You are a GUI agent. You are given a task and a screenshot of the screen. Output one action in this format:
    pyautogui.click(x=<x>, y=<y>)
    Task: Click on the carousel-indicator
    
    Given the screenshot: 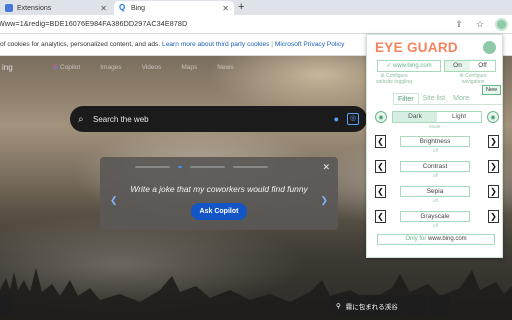 What is the action you would take?
    pyautogui.click(x=201, y=167)
    